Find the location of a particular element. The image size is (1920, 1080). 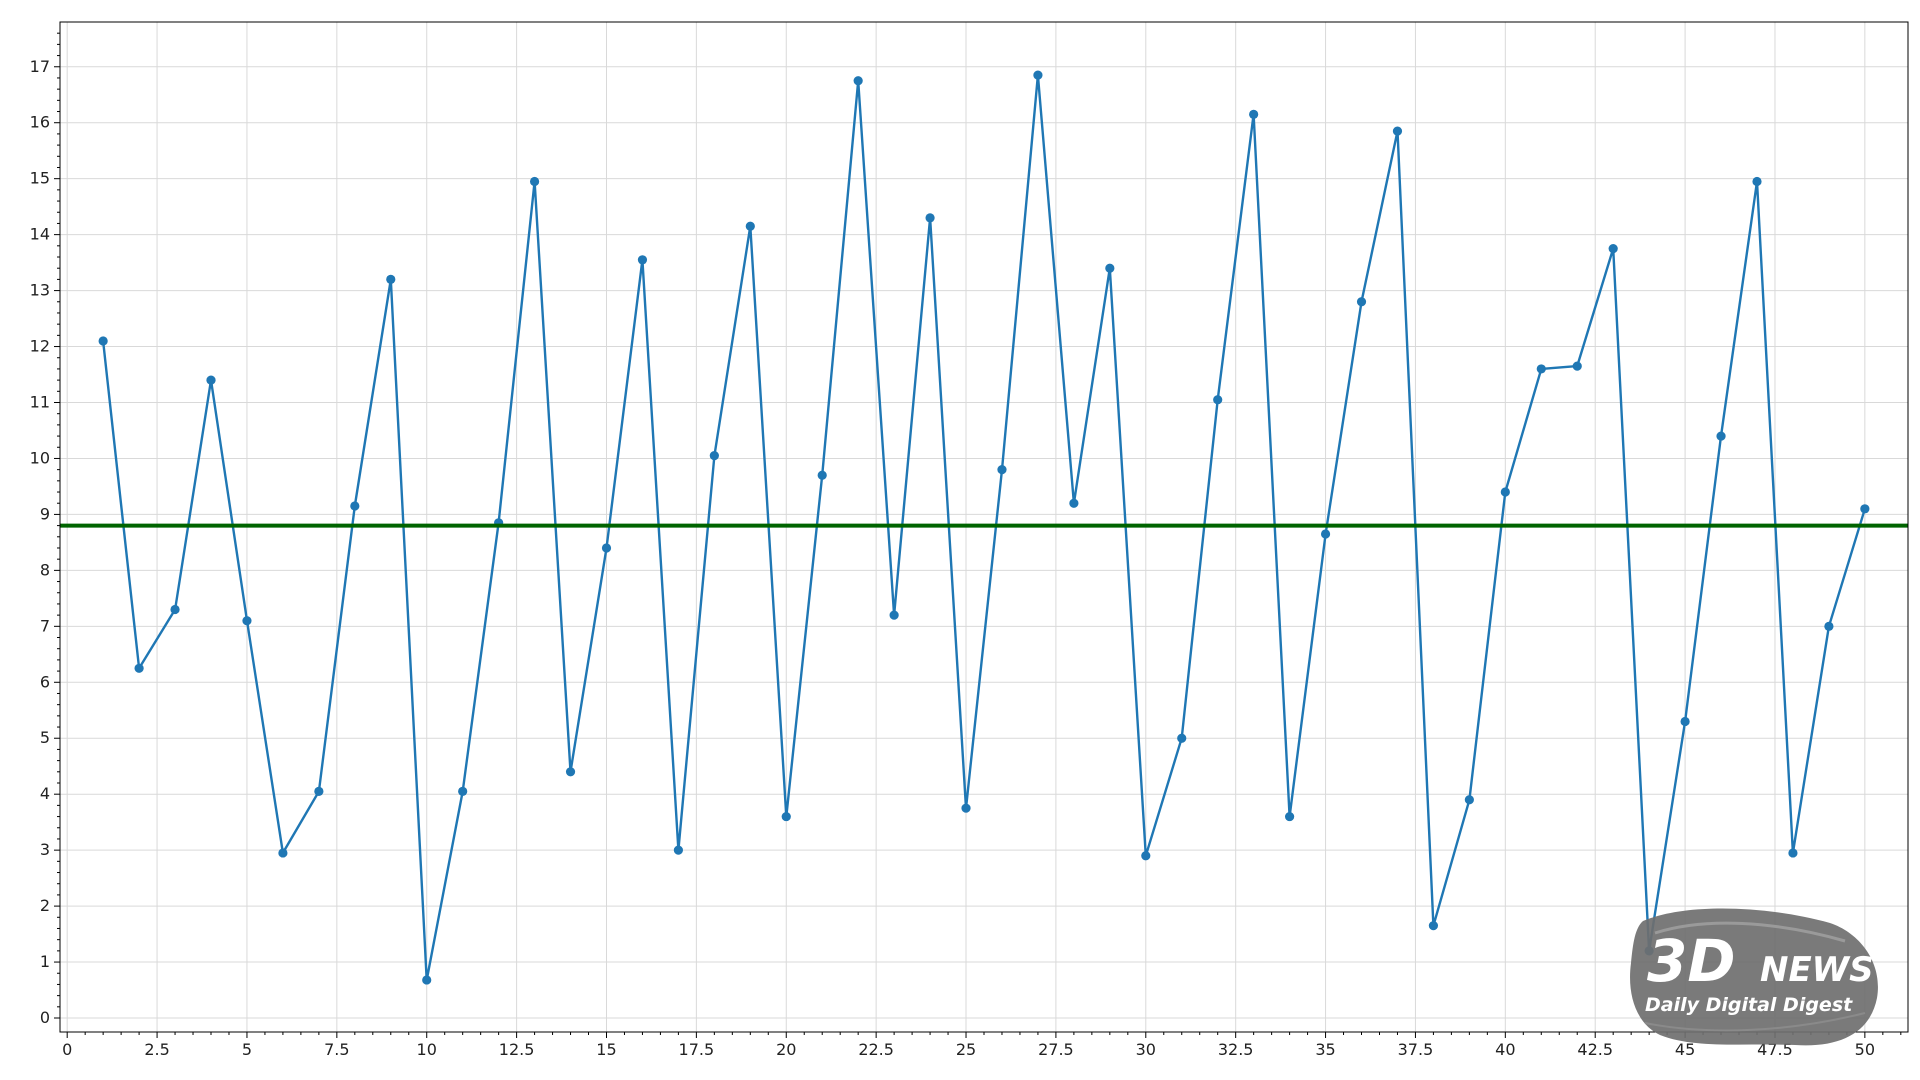

y-tick-label: 12 is located at coordinates (40, 346).